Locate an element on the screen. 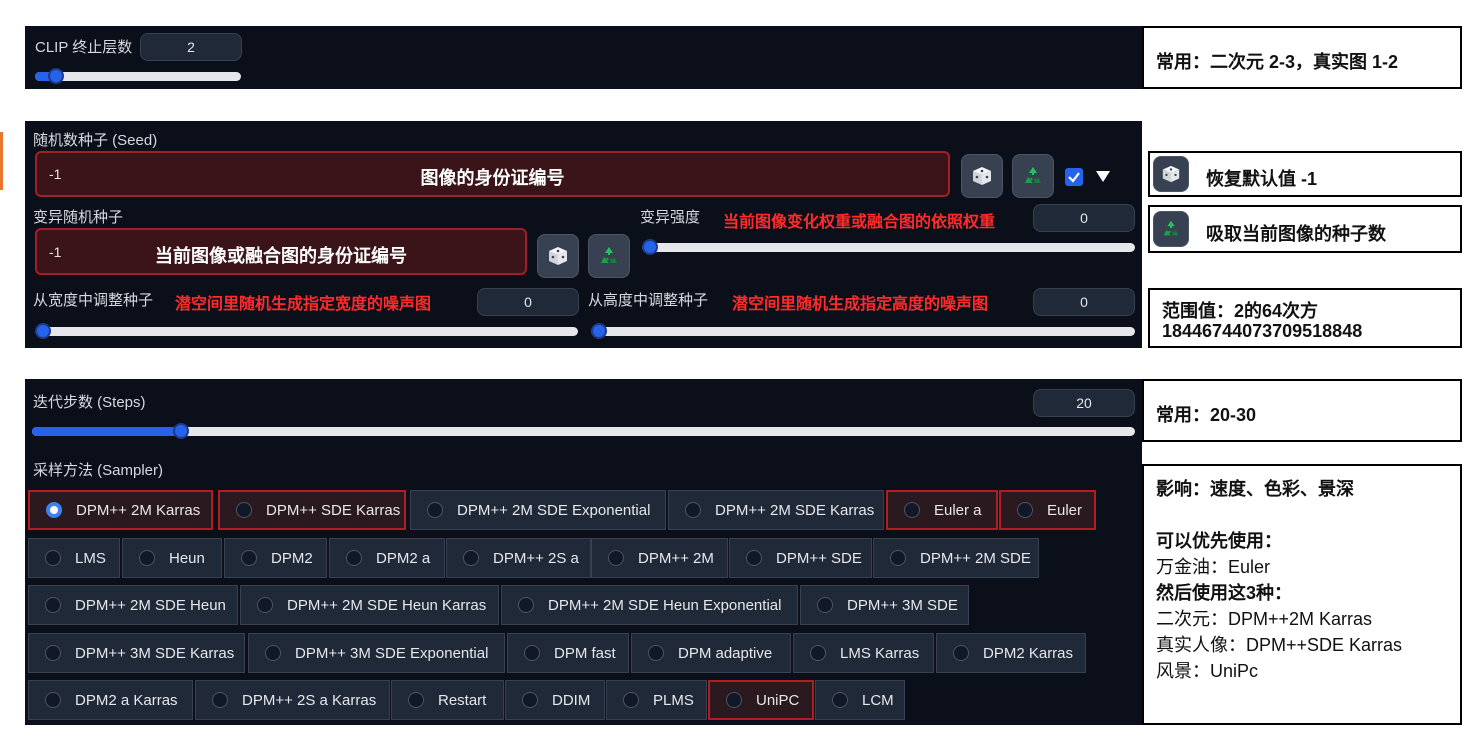  triangle-down-icon is located at coordinates (1103, 176).